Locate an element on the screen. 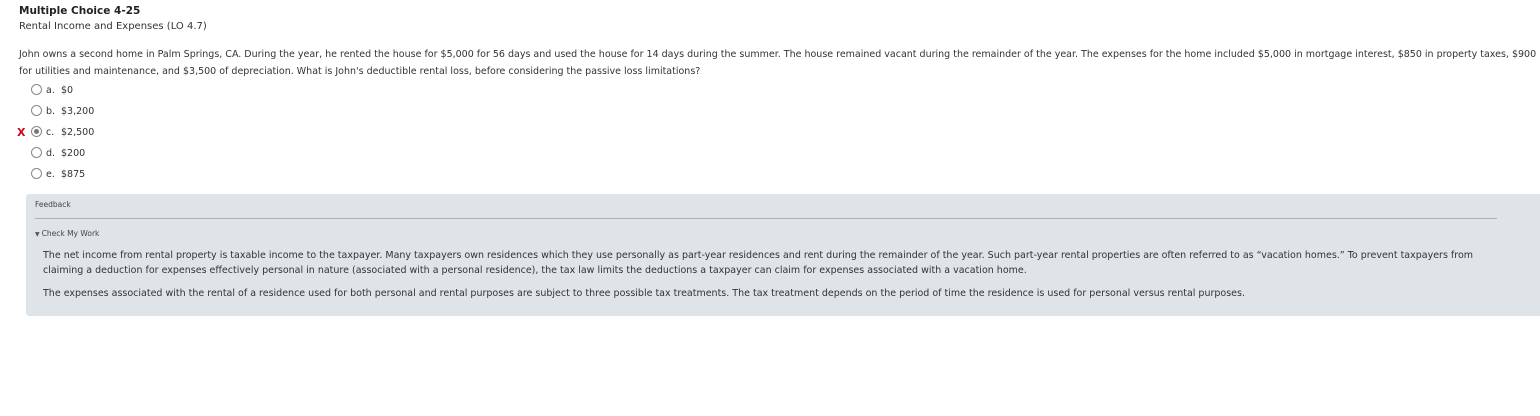 This screenshot has width=1540, height=416. option-letter: c. is located at coordinates (50, 132).